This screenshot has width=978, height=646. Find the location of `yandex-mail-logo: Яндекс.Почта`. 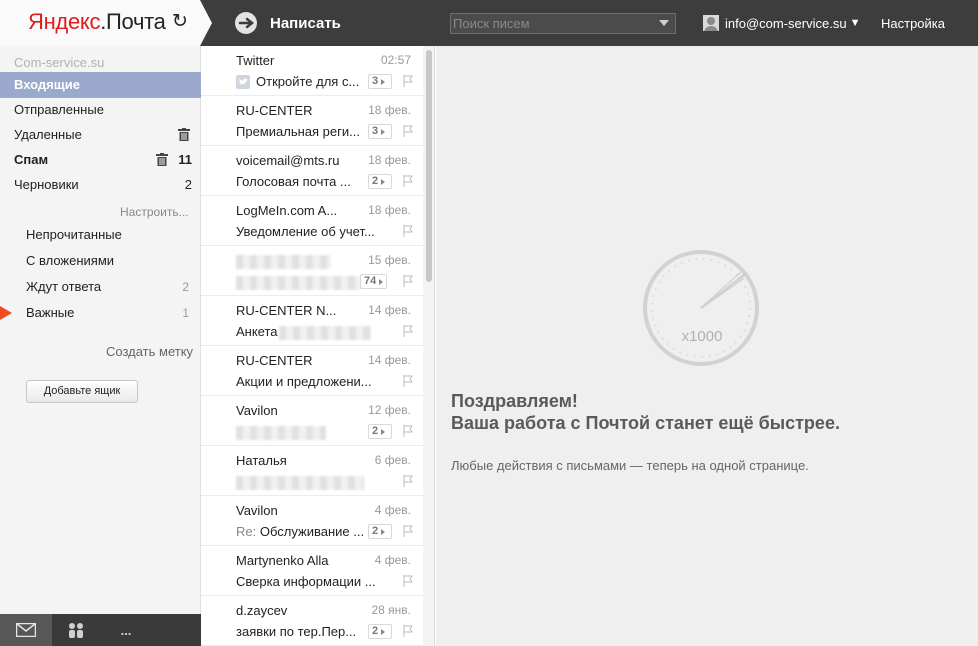

yandex-mail-logo: Яндекс.Почта is located at coordinates (97, 22).